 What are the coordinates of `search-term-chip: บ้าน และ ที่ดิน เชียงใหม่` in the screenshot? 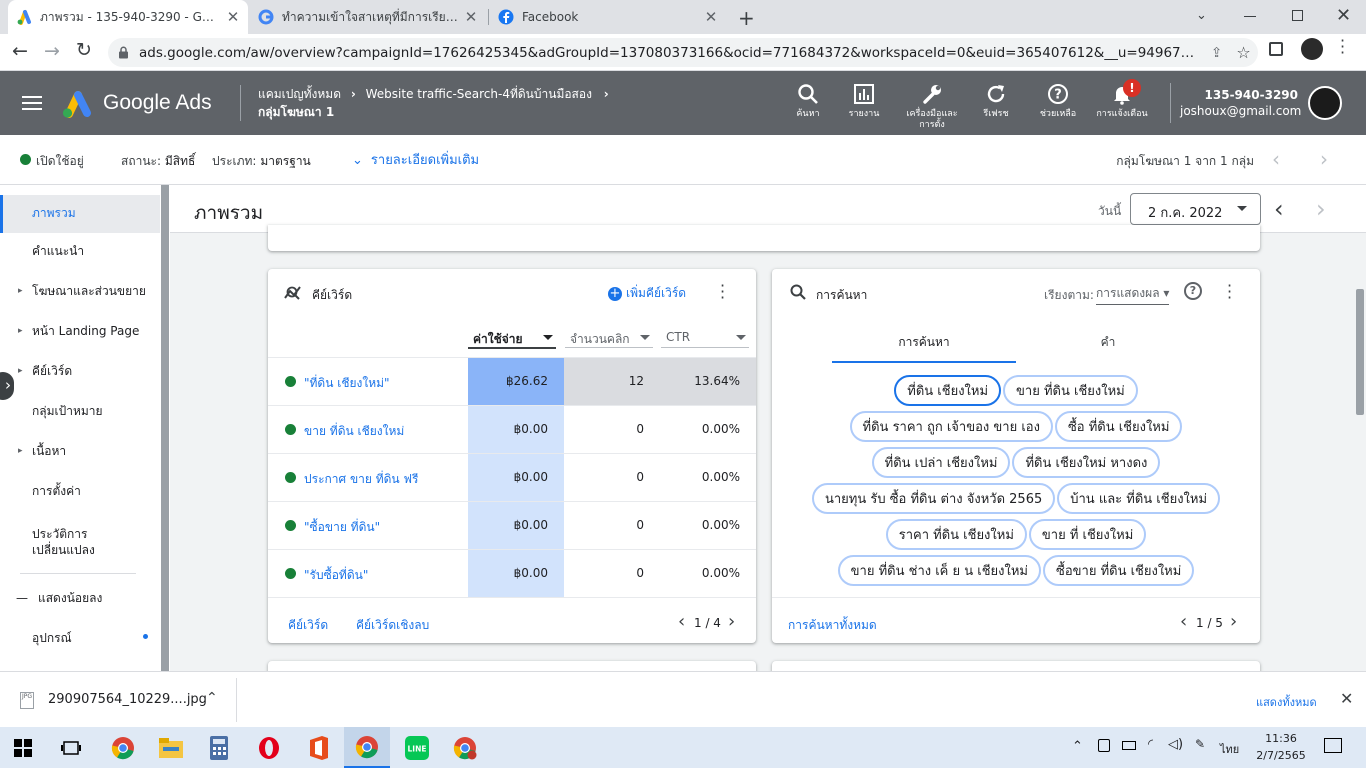 It's located at (1139, 498).